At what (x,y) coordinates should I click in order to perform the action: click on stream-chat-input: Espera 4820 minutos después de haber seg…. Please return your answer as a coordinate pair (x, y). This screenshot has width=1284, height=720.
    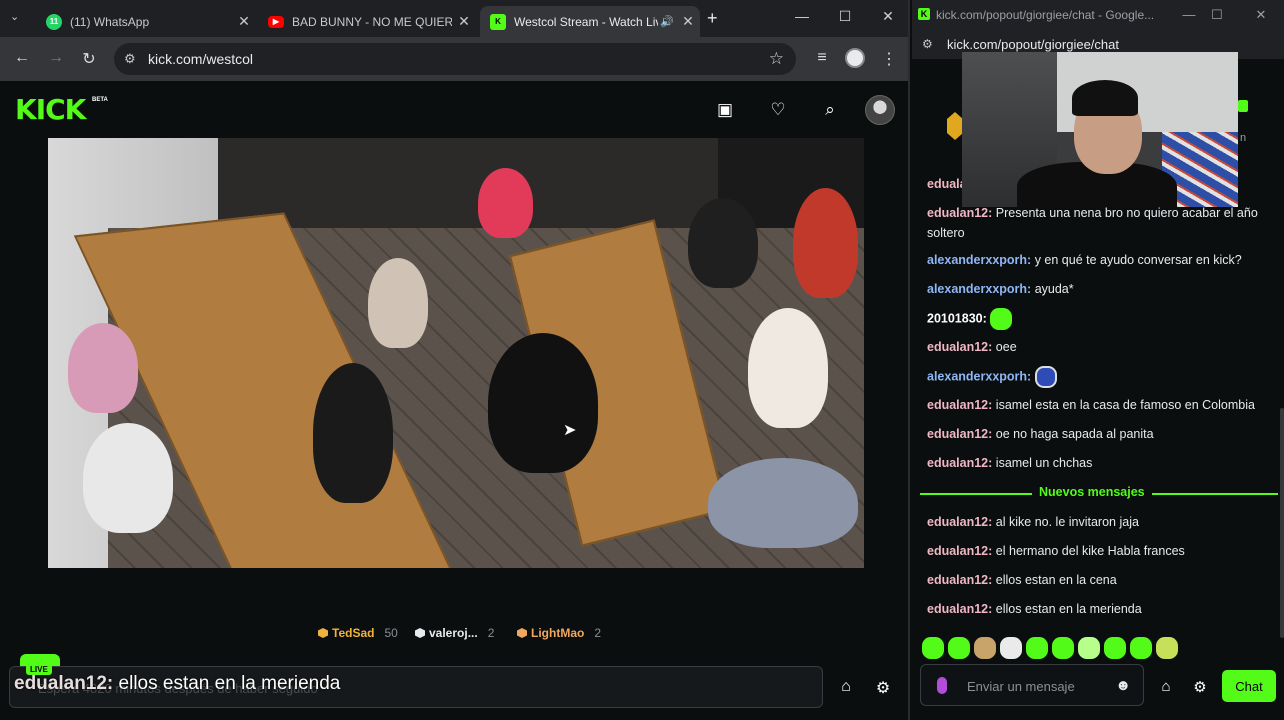
    Looking at the image, I should click on (416, 687).